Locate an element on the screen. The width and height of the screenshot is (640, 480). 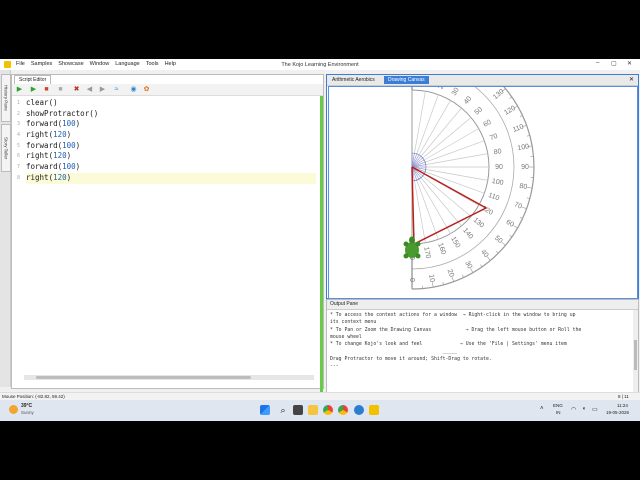
output-line: its context menu is located at coordinates (353, 323).